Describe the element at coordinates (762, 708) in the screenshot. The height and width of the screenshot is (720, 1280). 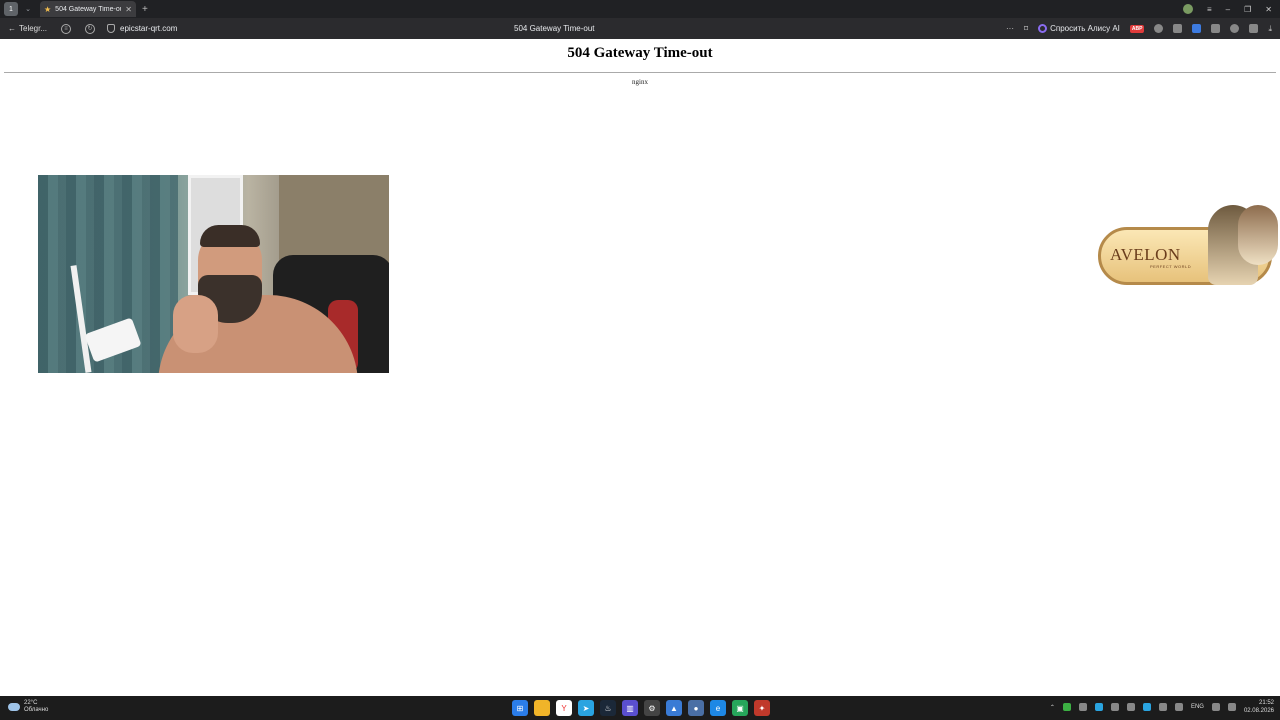
I see `game-app-icon: ✦` at that location.